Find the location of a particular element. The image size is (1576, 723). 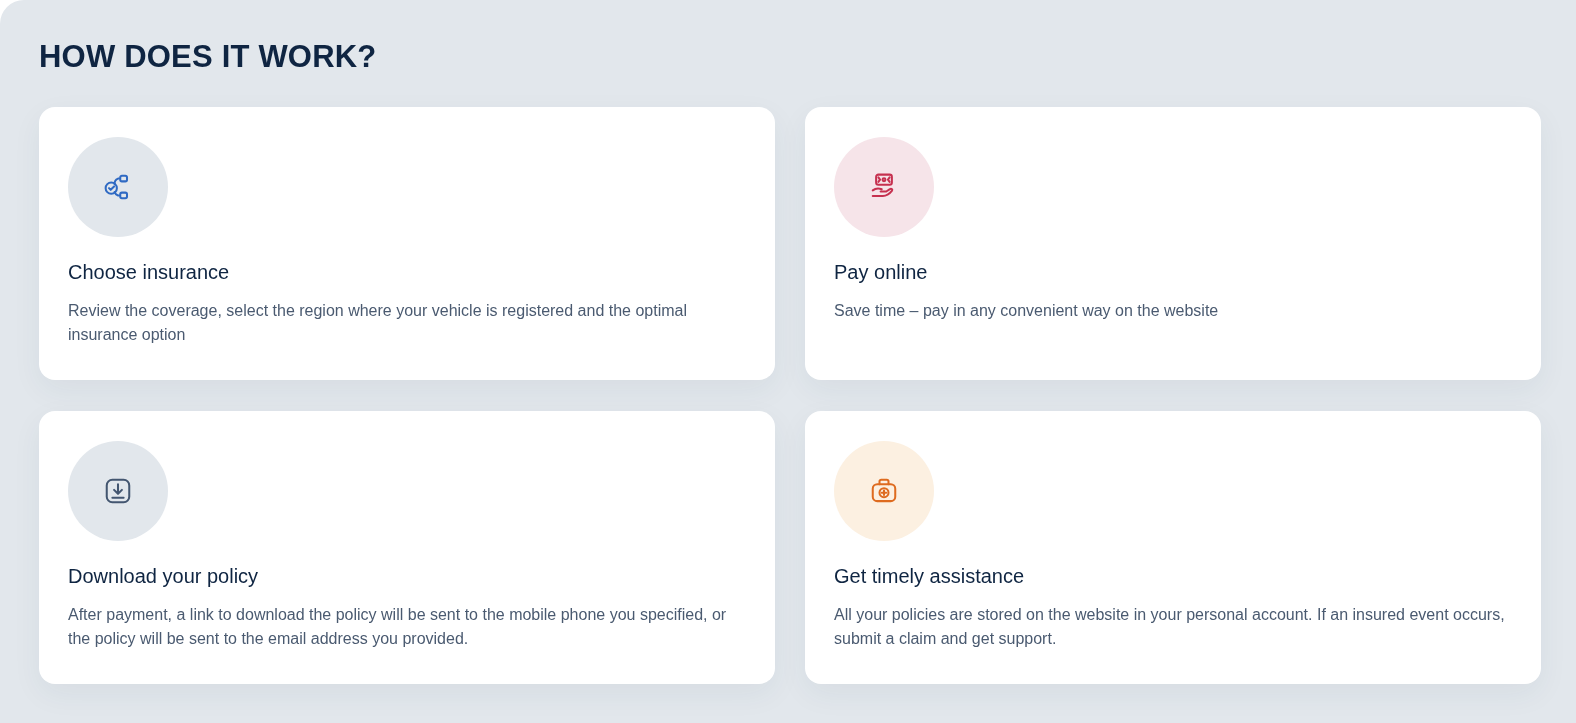

step-title: Choose insurance is located at coordinates (149, 273).